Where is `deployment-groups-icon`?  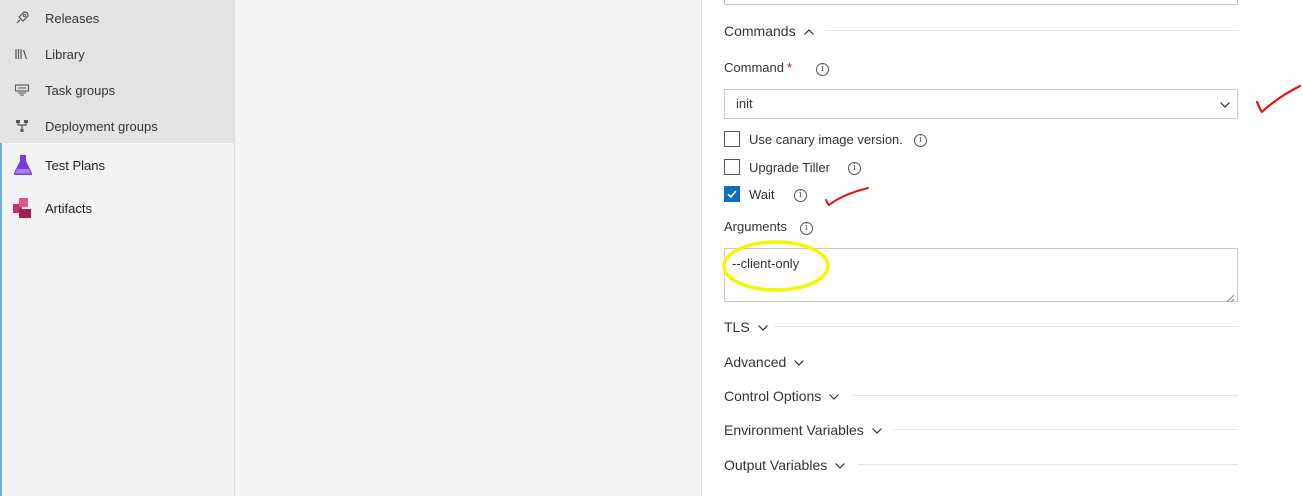 deployment-groups-icon is located at coordinates (22, 126).